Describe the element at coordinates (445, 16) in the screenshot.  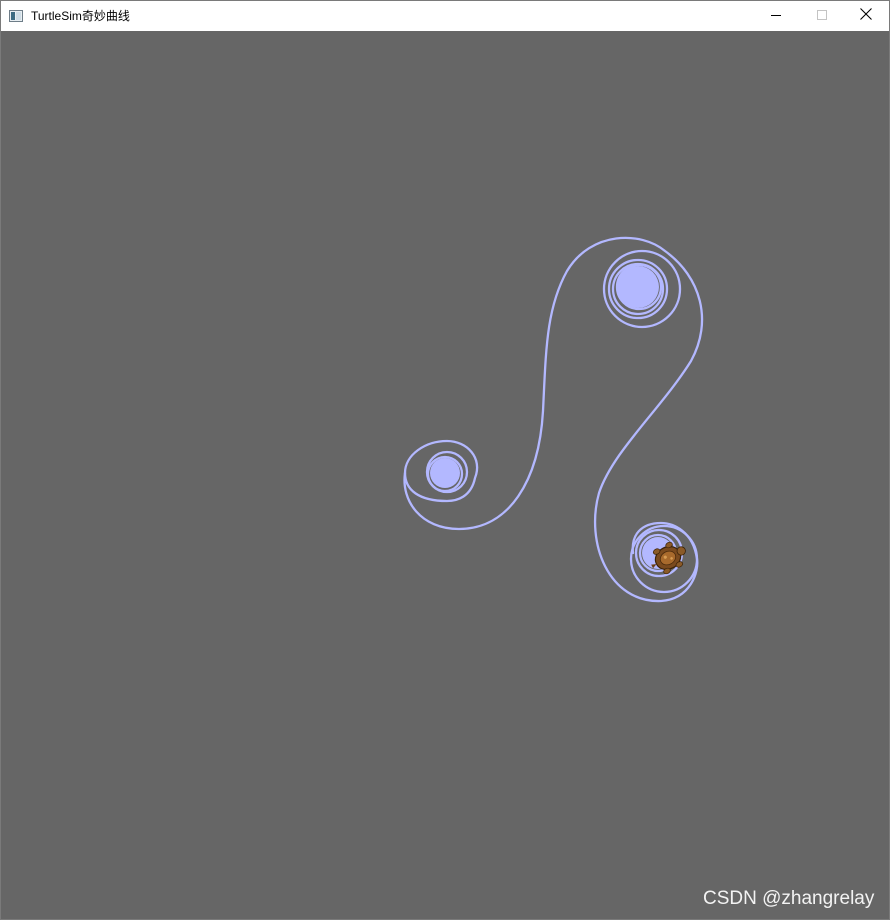
I see `title-bar: TurtleSim奇妙曲线` at that location.